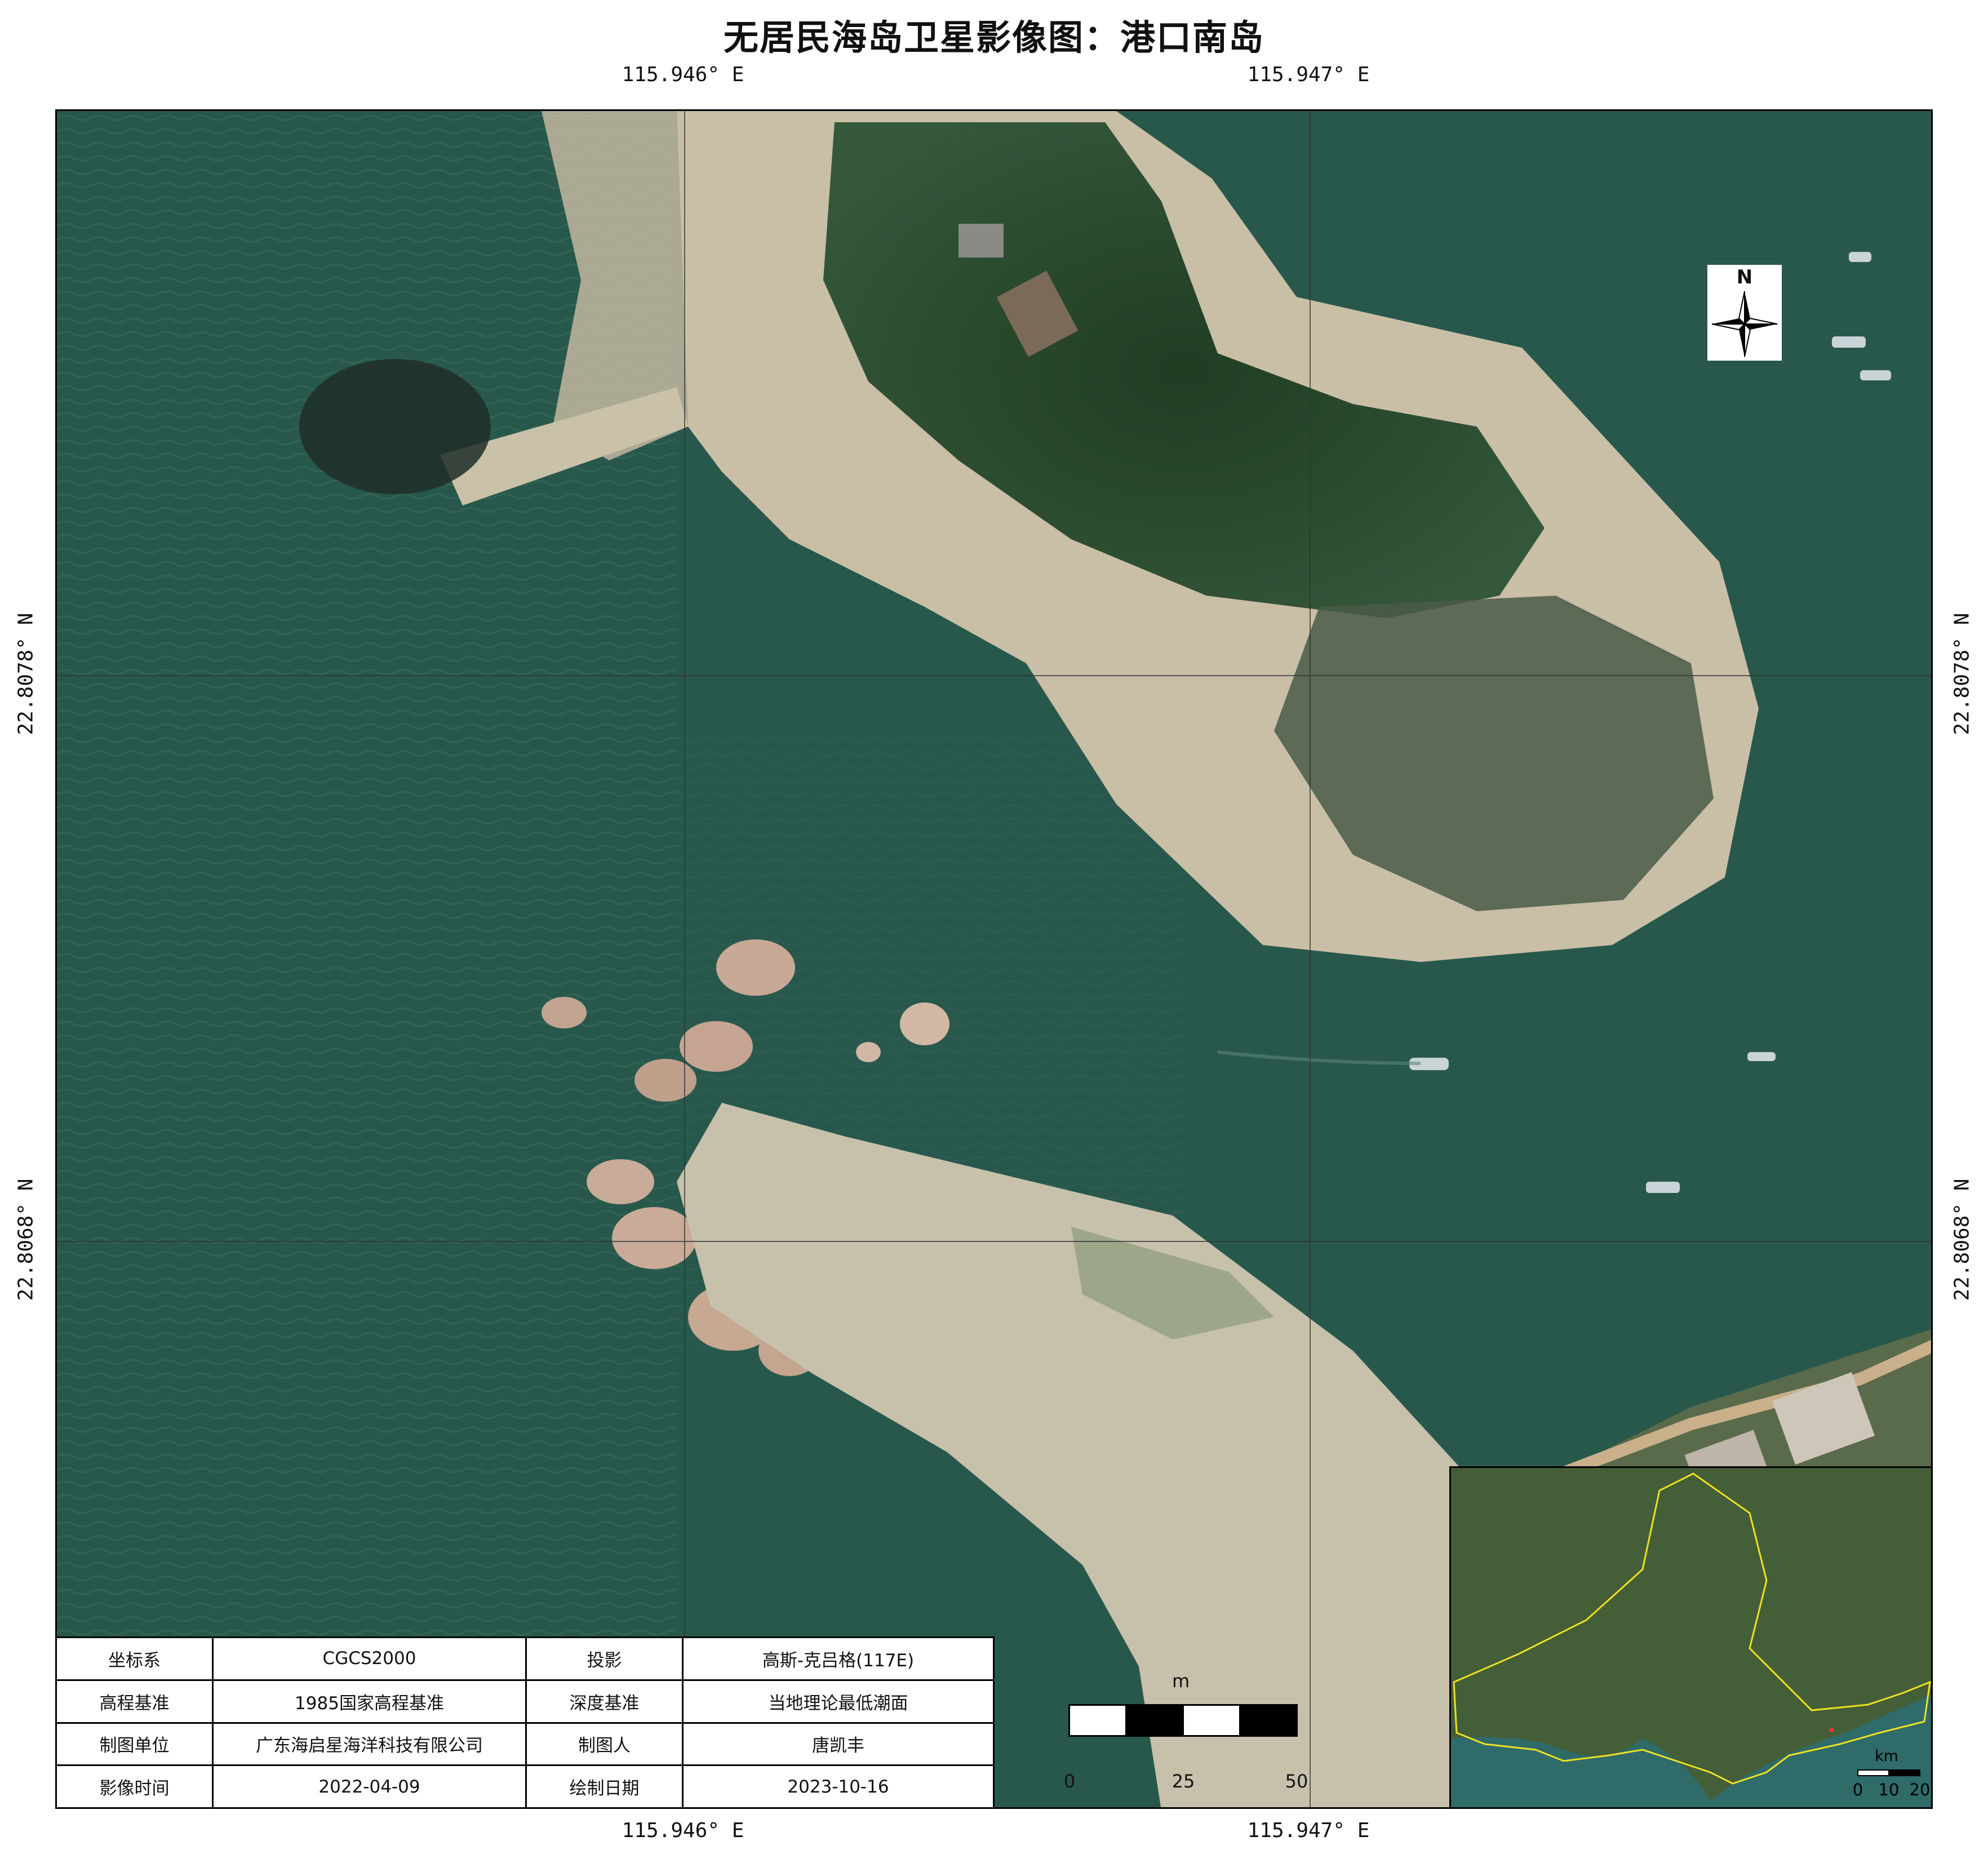 This screenshot has width=1988, height=1863. What do you see at coordinates (1181, 1681) in the screenshot?
I see `scale-unit: m` at bounding box center [1181, 1681].